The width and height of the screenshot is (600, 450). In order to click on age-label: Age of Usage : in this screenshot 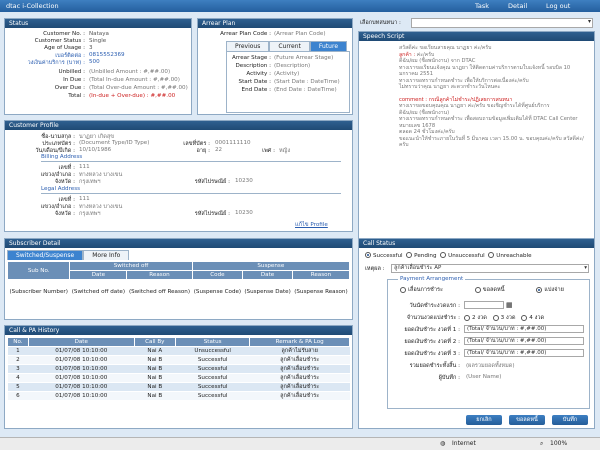, I will do `click(64, 48)`.